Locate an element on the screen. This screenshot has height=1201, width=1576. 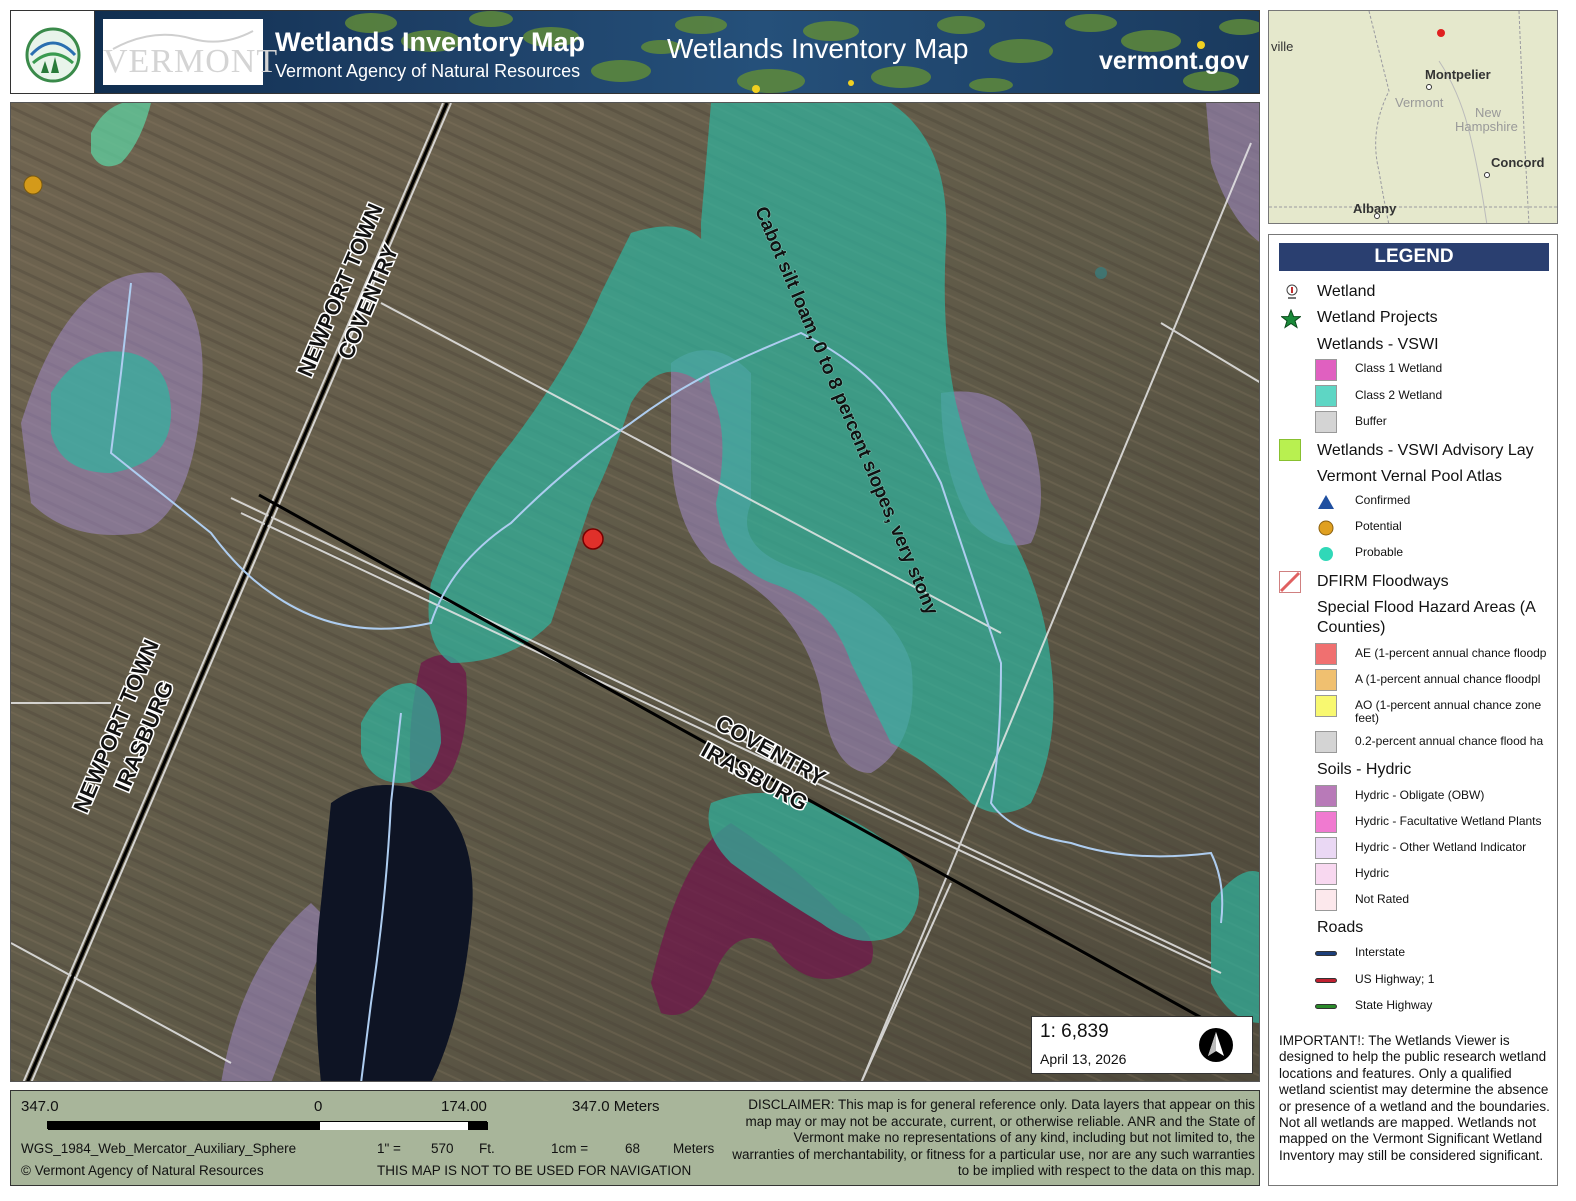
legend-vernal-pool: Vermont Vernal Pool Atlas is located at coordinates (1409, 476).